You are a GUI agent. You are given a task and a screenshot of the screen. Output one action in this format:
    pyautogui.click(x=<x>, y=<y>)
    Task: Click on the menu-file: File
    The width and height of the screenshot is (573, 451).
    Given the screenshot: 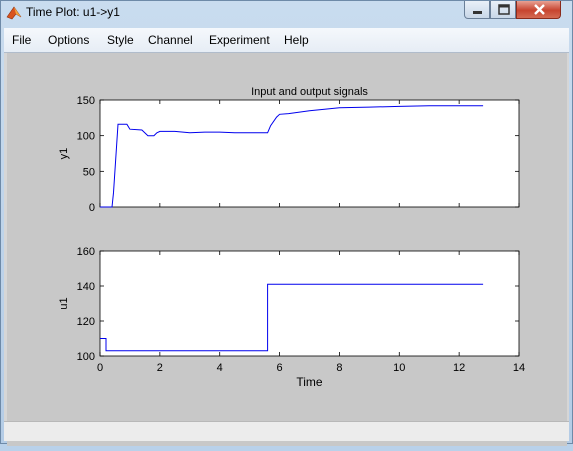 What is the action you would take?
    pyautogui.click(x=21, y=40)
    